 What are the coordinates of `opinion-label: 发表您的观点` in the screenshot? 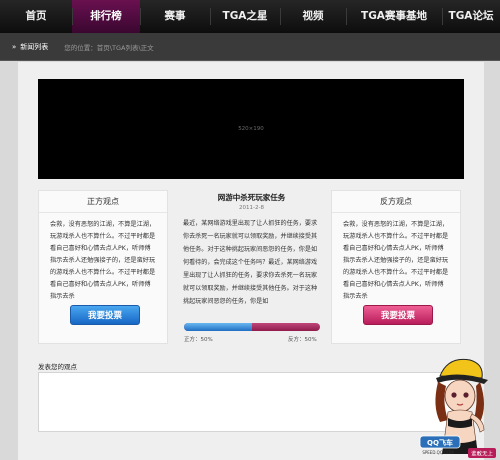 It's located at (57, 367).